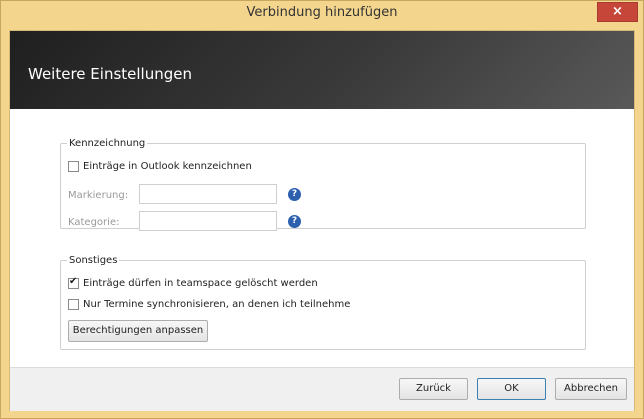 Image resolution: width=644 pixels, height=419 pixels. I want to click on kategorie-input, so click(208, 221).